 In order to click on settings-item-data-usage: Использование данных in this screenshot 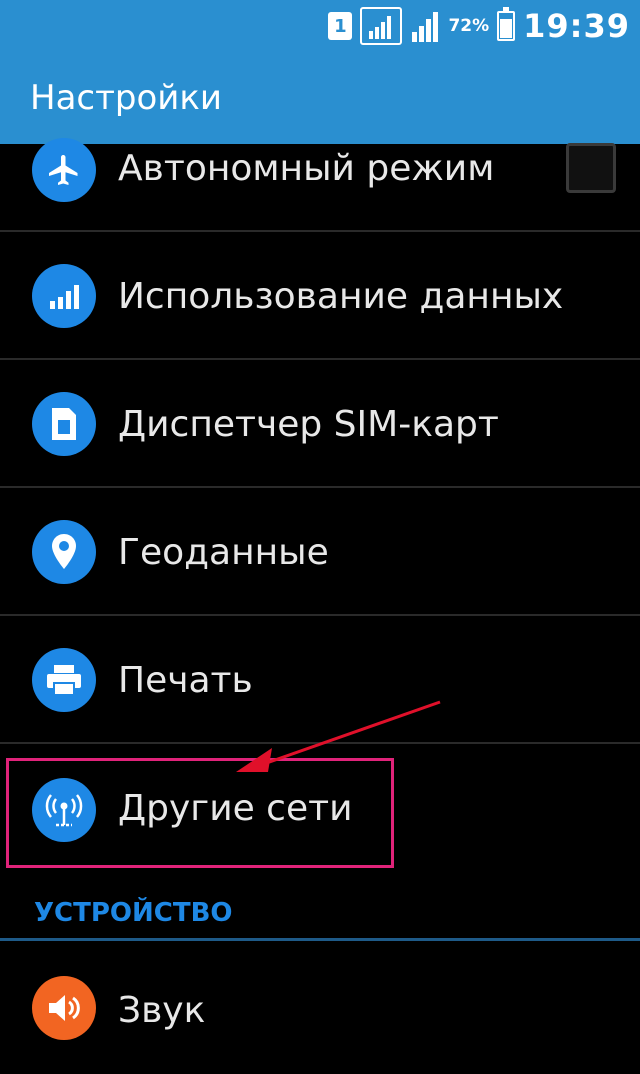, I will do `click(320, 296)`.